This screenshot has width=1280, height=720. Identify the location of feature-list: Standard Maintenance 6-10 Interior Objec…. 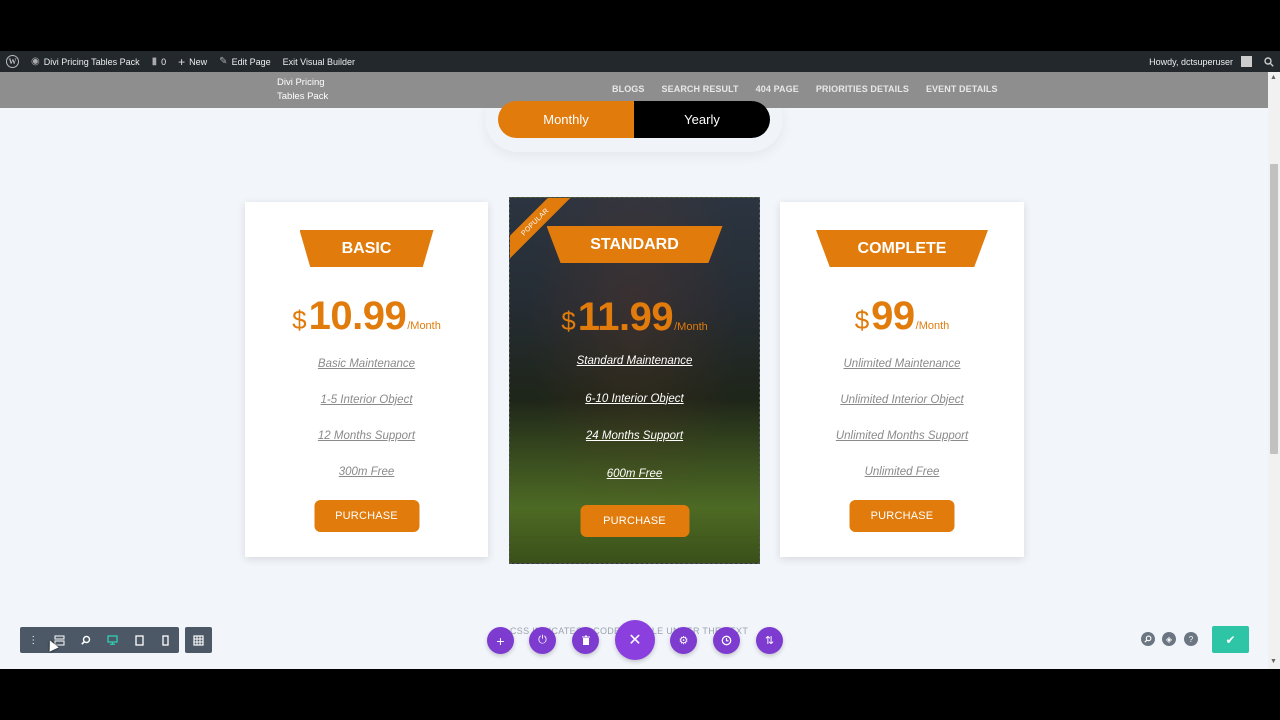
(634, 429).